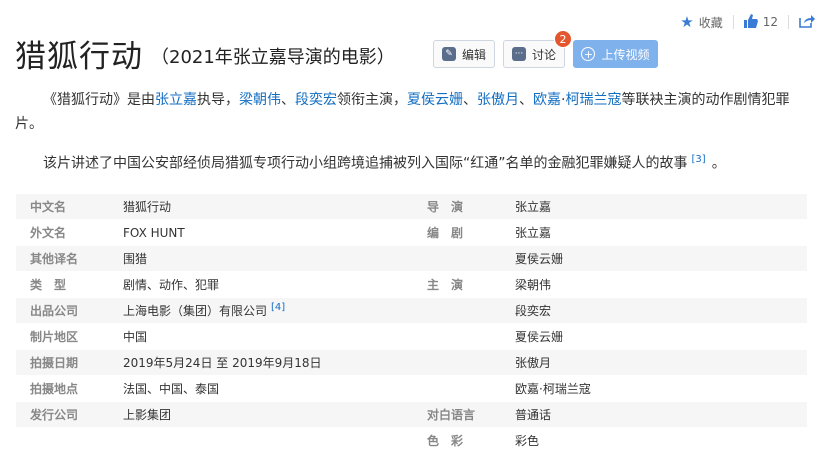 This screenshot has width=815, height=458. Describe the element at coordinates (533, 415) in the screenshot. I see `info-value: 普通话` at that location.